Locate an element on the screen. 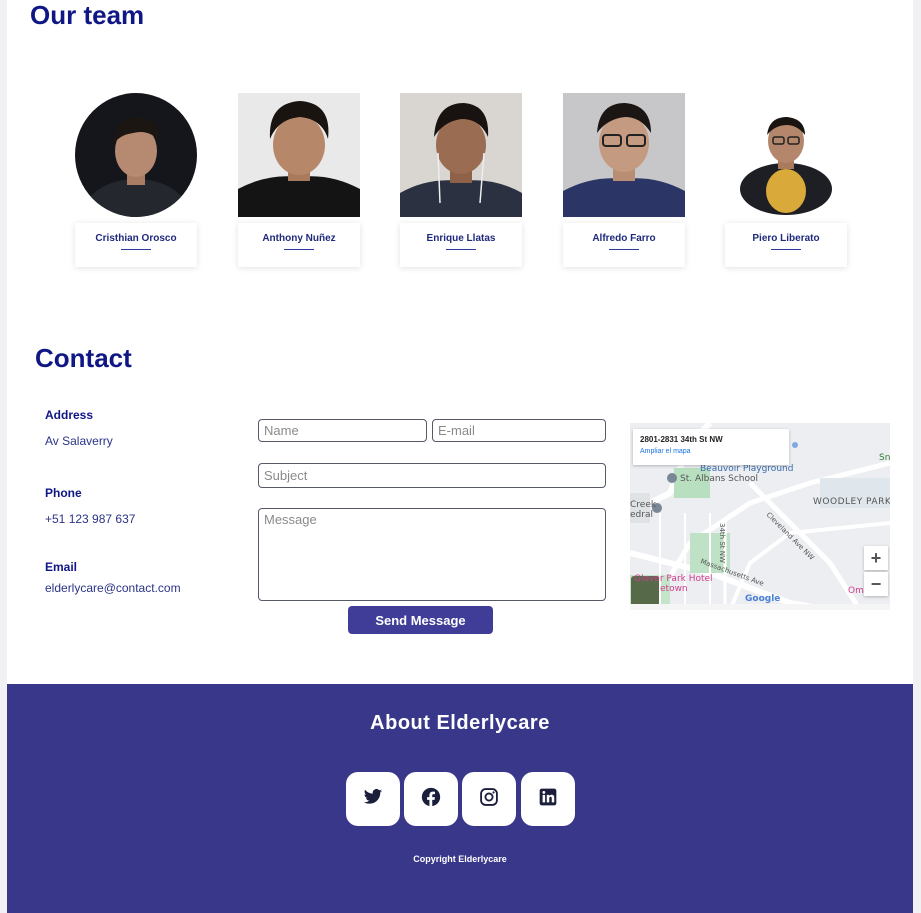  member-name: Cristhian Orosco is located at coordinates (136, 238).